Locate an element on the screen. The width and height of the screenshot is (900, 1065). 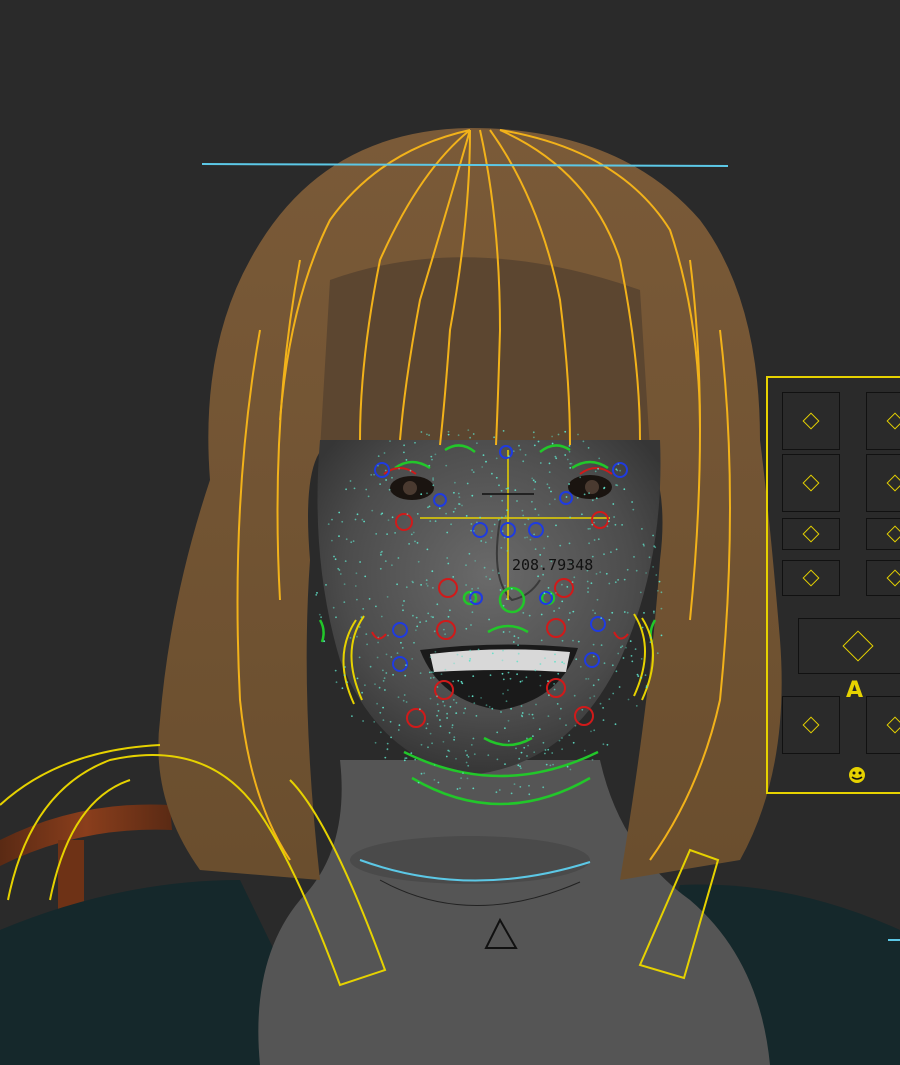
facial-control-panel: A is located at coordinates (833, 585).